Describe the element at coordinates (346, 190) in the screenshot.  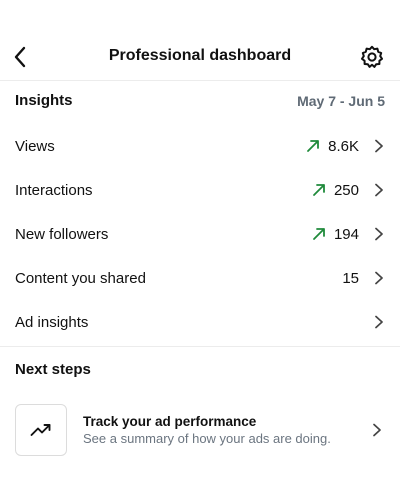
I see `row-value: 250` at that location.